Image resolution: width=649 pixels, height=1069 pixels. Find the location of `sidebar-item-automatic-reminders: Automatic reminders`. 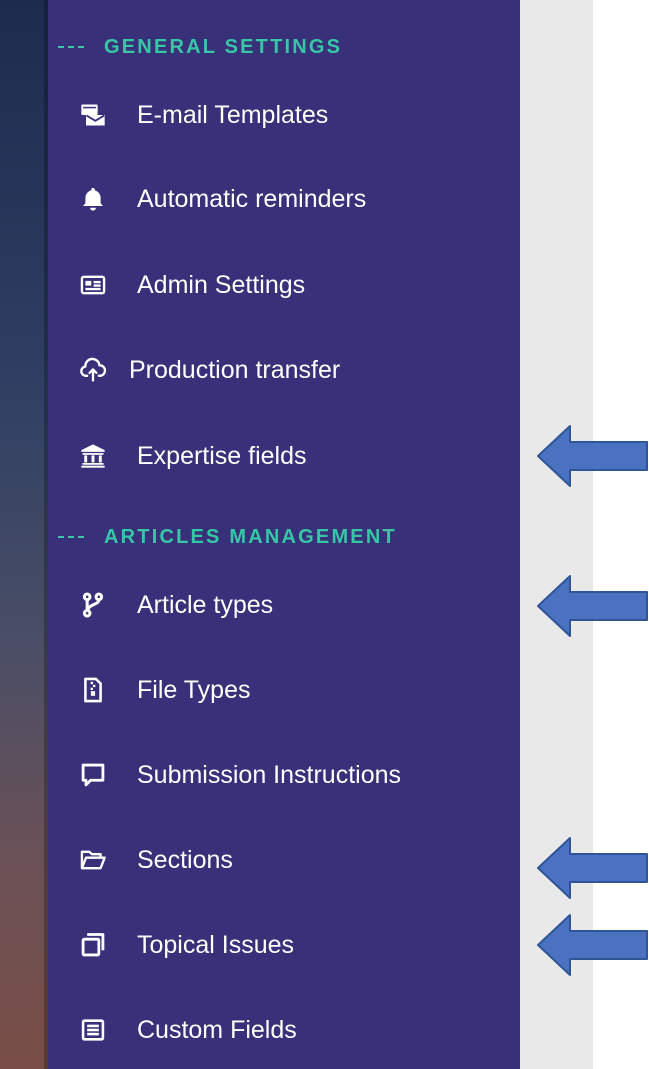

sidebar-item-automatic-reminders: Automatic reminders is located at coordinates (221, 199).